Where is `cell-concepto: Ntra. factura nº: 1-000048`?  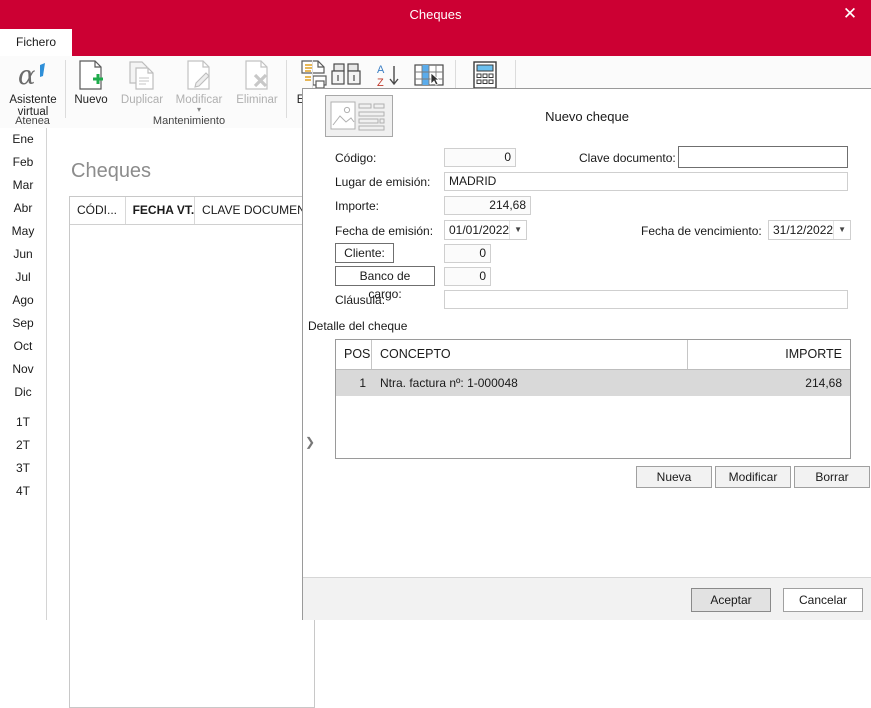
cell-concepto: Ntra. factura nº: 1-000048 is located at coordinates (449, 383).